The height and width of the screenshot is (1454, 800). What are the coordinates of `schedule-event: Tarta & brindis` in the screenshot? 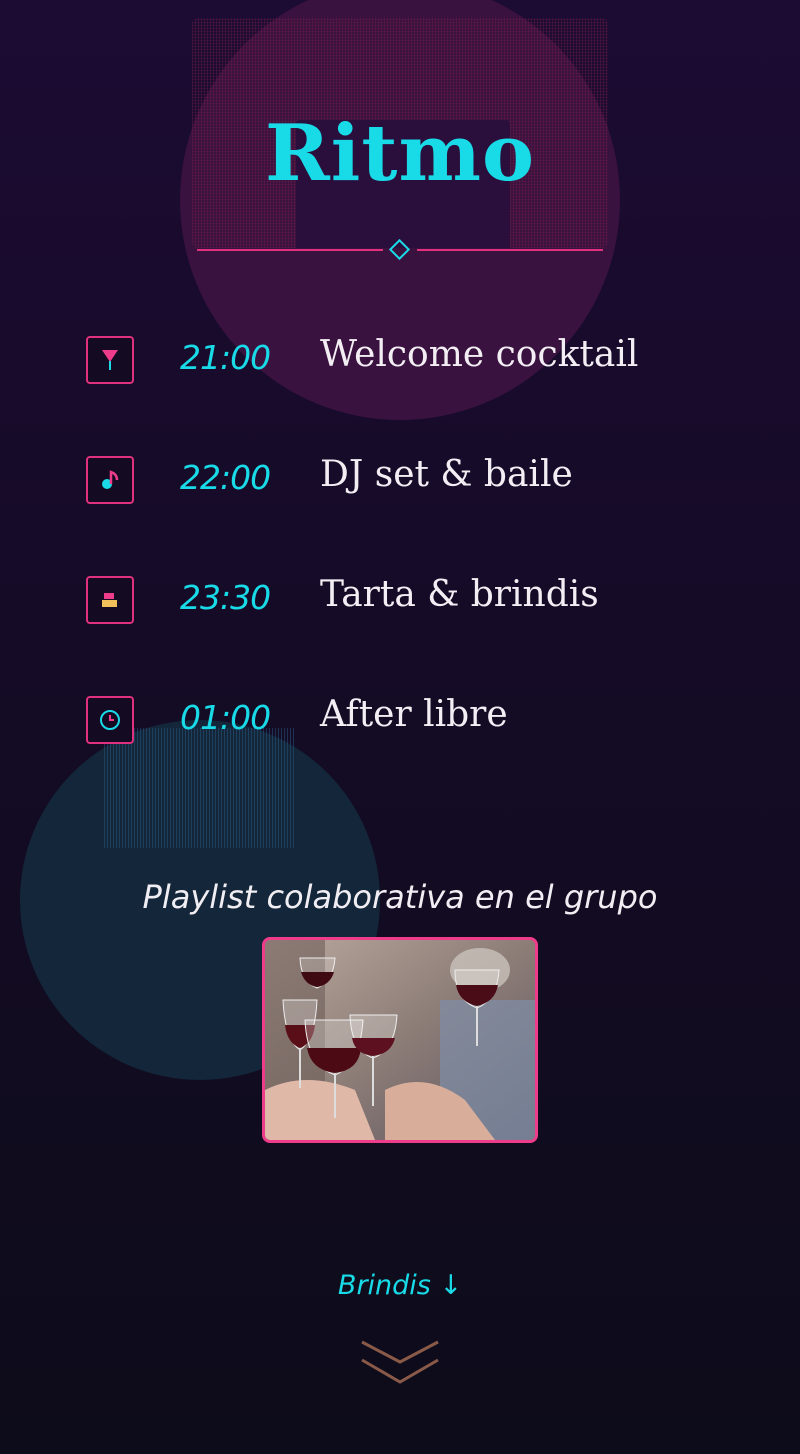 It's located at (459, 594).